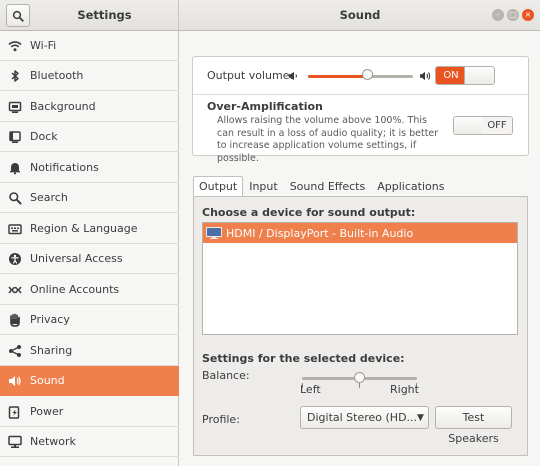  I want to click on header-bar: Settings Sound – □ ×, so click(270, 15).